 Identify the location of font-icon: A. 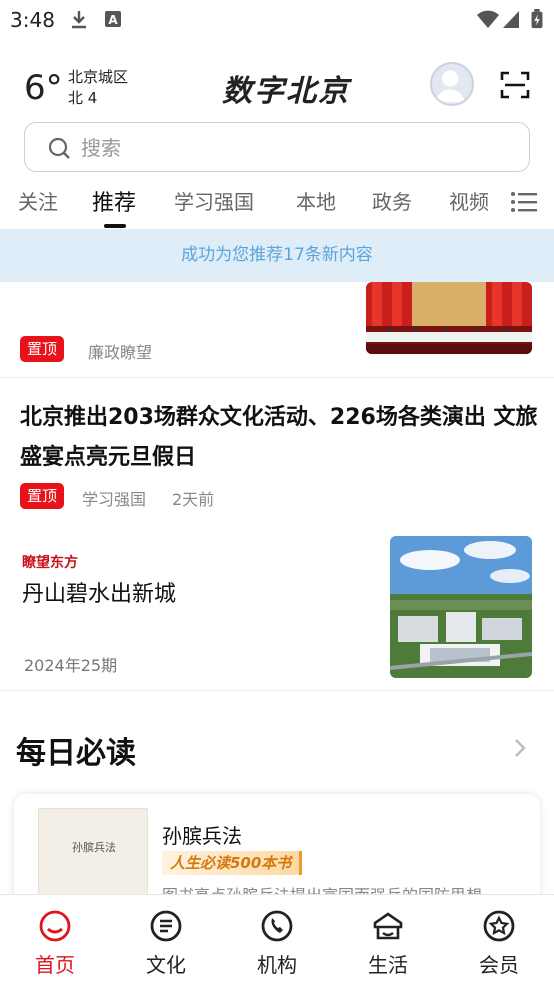
(113, 19).